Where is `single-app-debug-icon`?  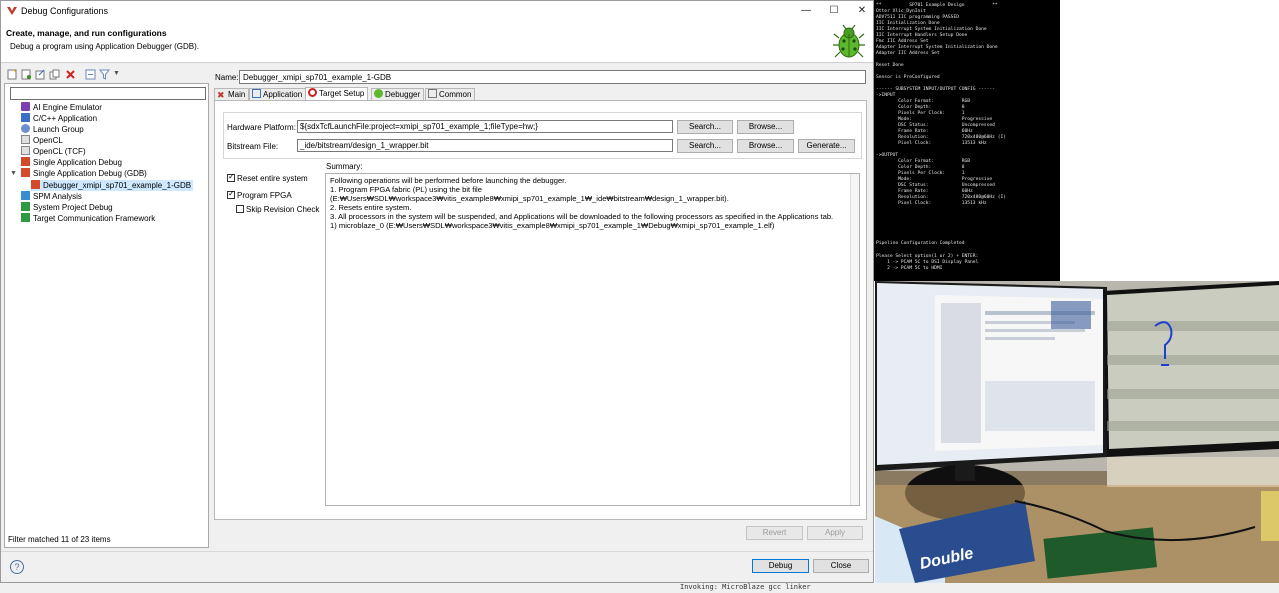 single-app-debug-icon is located at coordinates (25, 161).